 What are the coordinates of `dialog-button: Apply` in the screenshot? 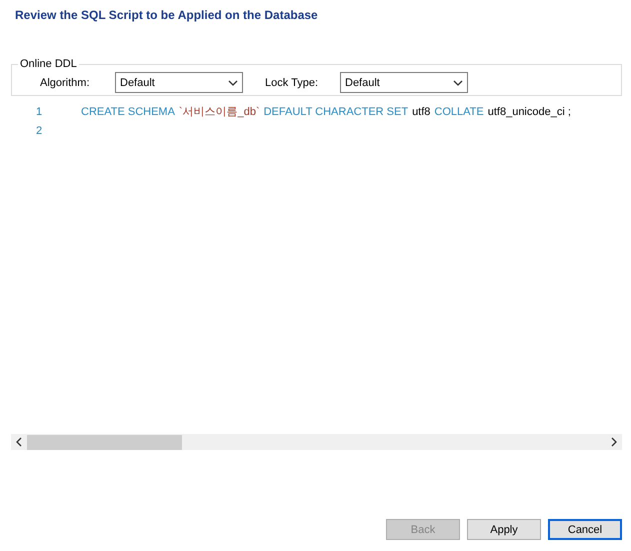 It's located at (504, 529).